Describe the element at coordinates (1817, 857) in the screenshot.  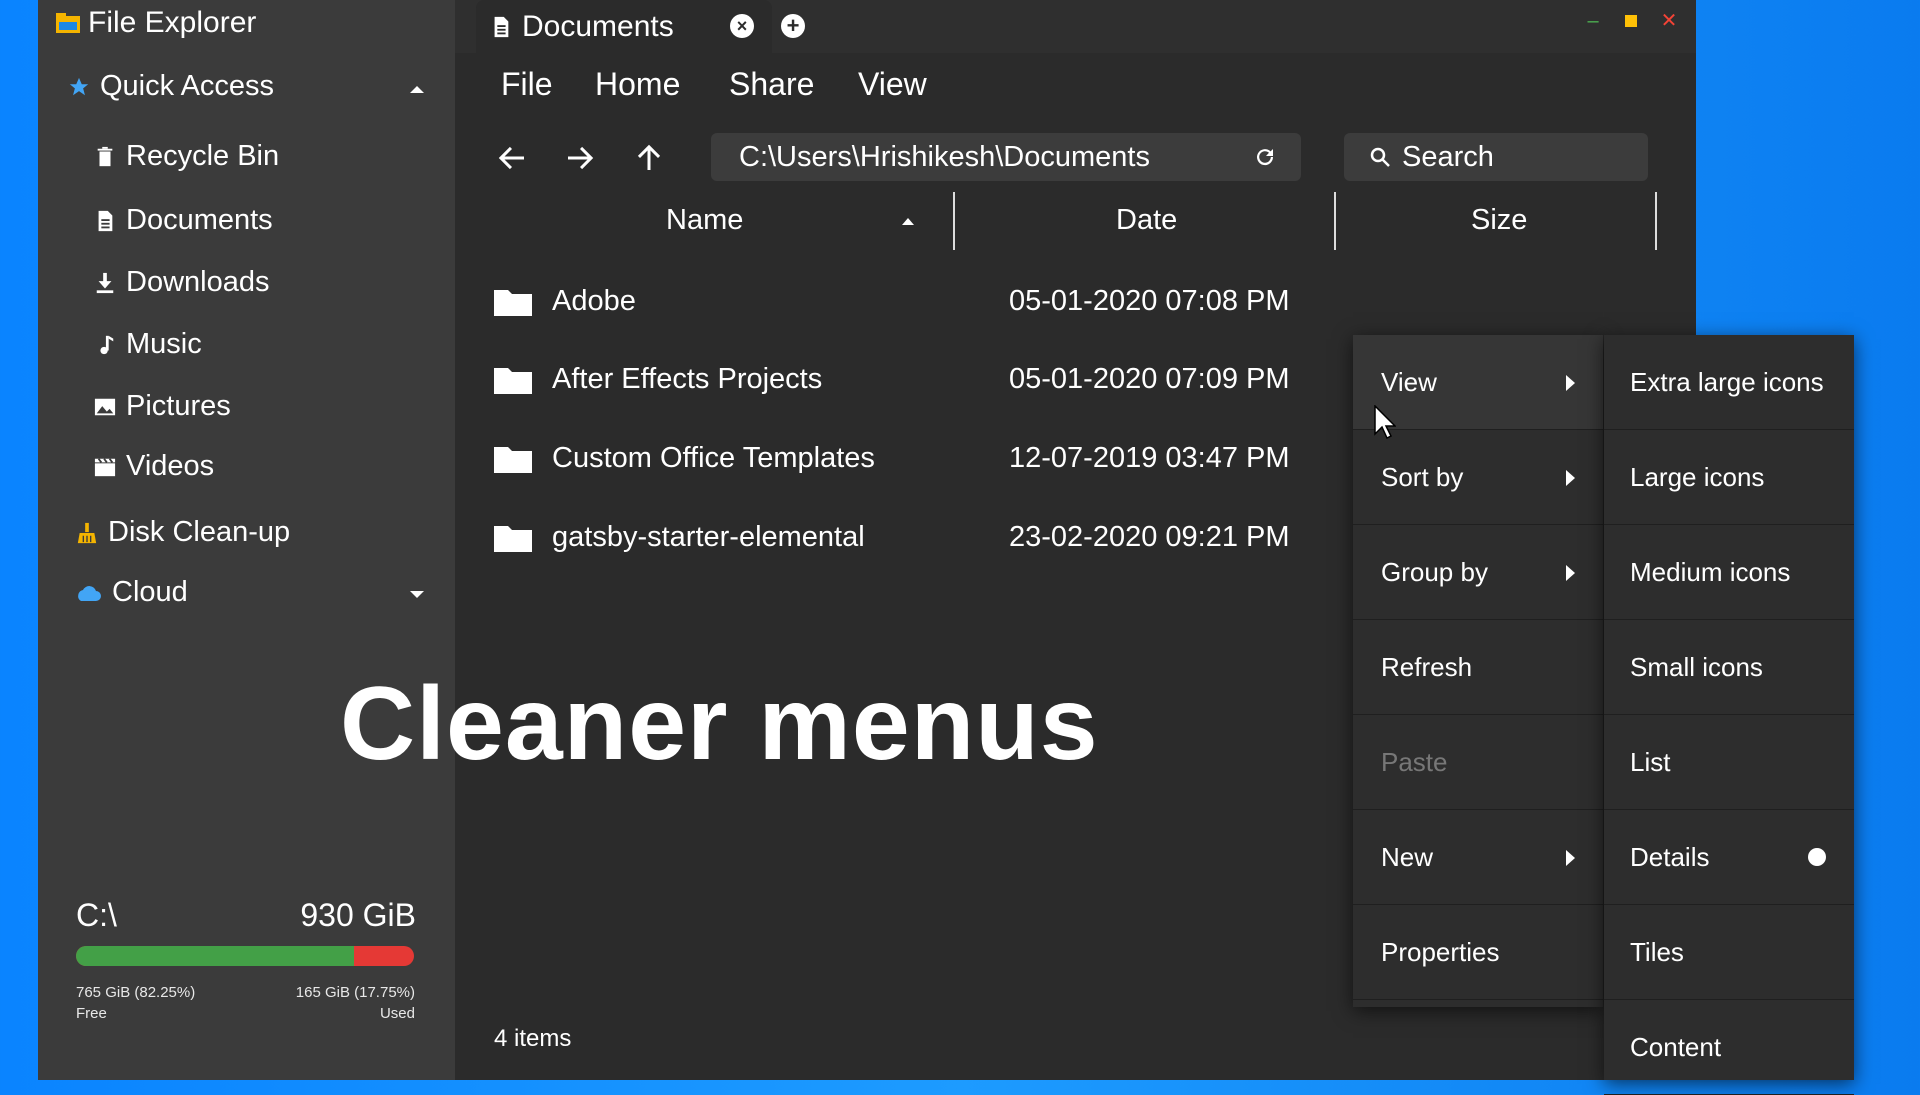
I see `selected-radio-icon` at that location.